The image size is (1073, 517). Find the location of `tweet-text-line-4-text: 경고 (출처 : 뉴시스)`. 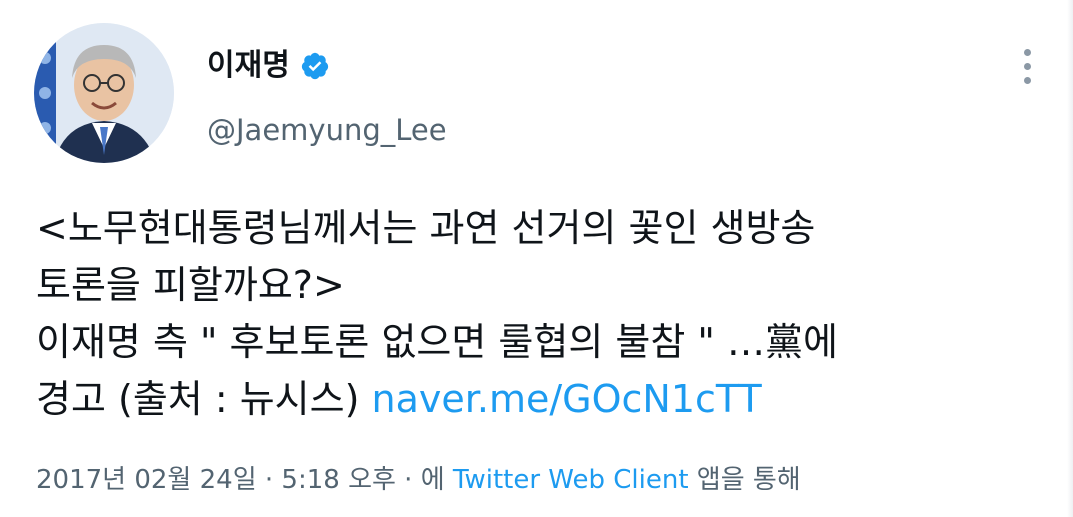

tweet-text-line-4-text: 경고 (출처 : 뉴시스) is located at coordinates (204, 399).